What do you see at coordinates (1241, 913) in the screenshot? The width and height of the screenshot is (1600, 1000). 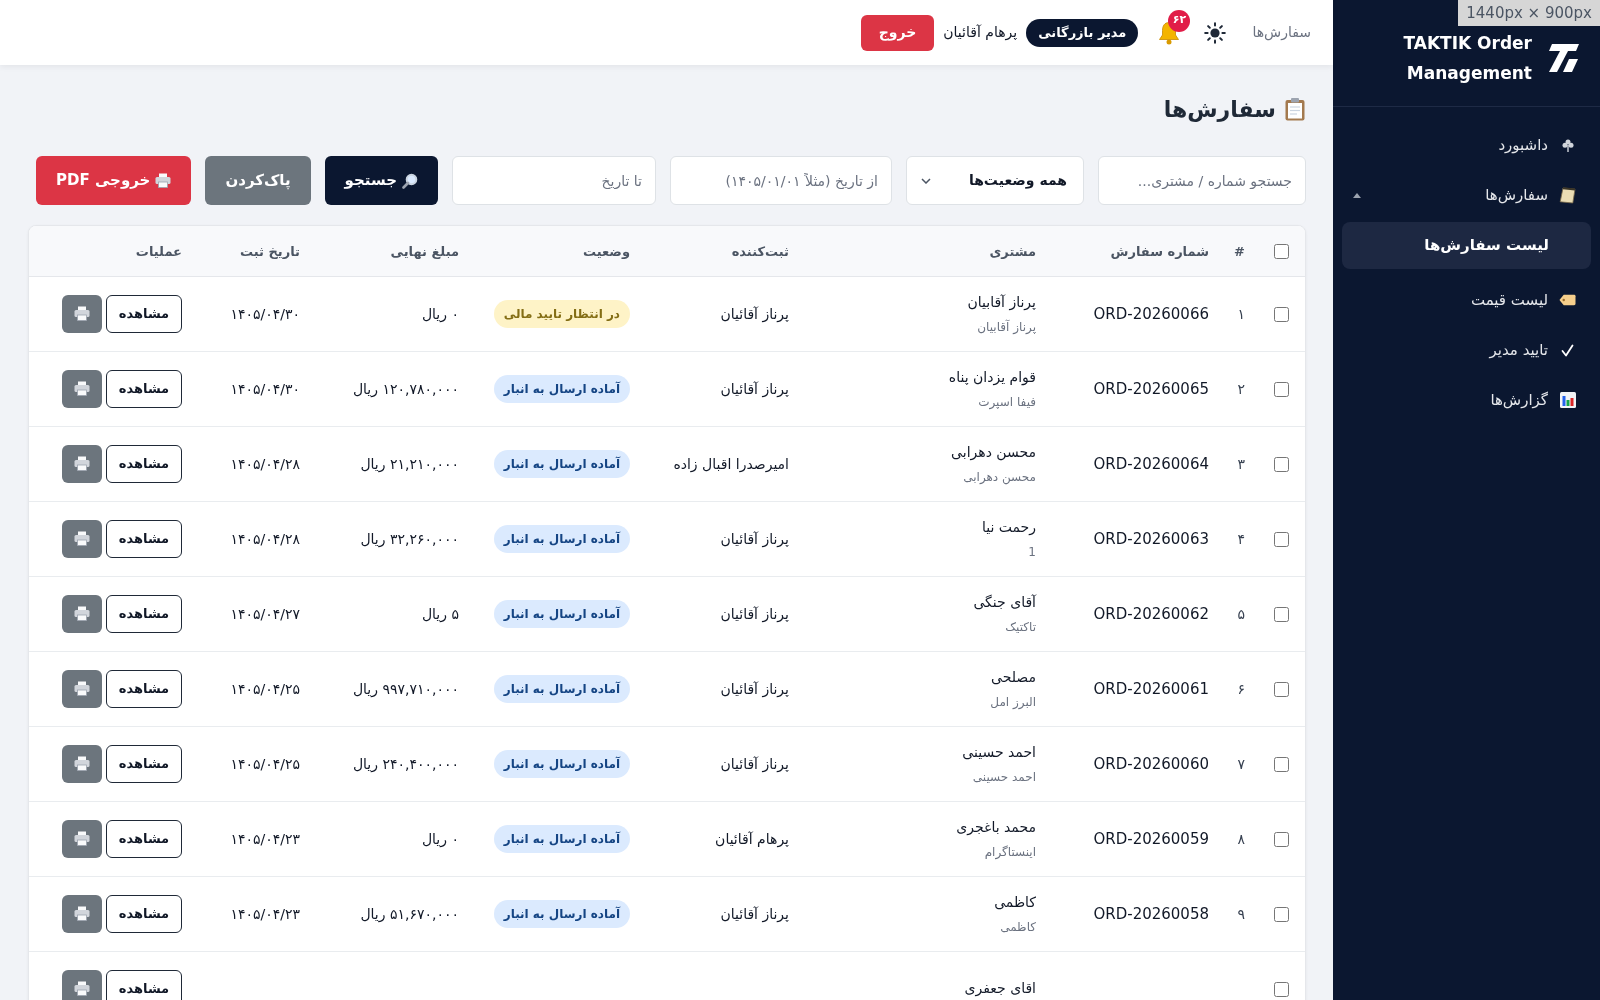 I see `row-number: ۹` at bounding box center [1241, 913].